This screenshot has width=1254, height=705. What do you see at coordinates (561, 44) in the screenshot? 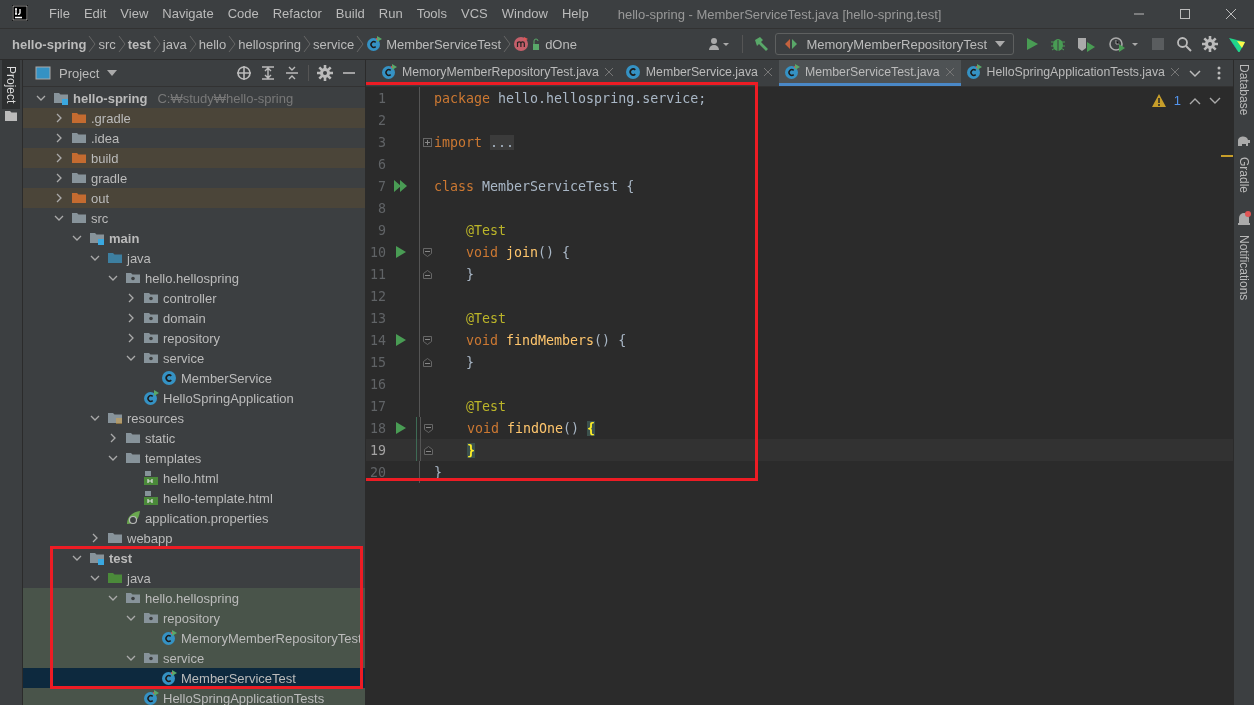
I see `breadcrumb: dOne` at bounding box center [561, 44].